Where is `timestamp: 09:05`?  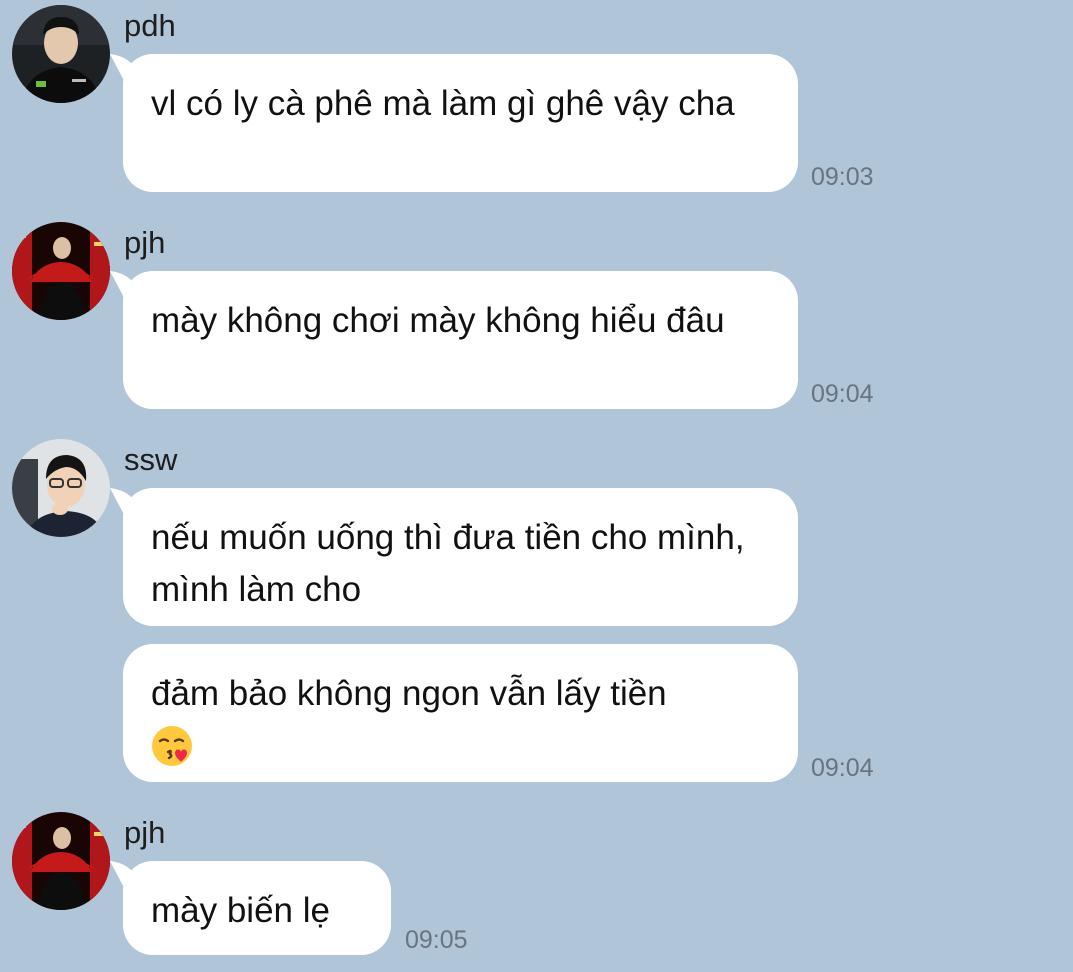 timestamp: 09:05 is located at coordinates (436, 940).